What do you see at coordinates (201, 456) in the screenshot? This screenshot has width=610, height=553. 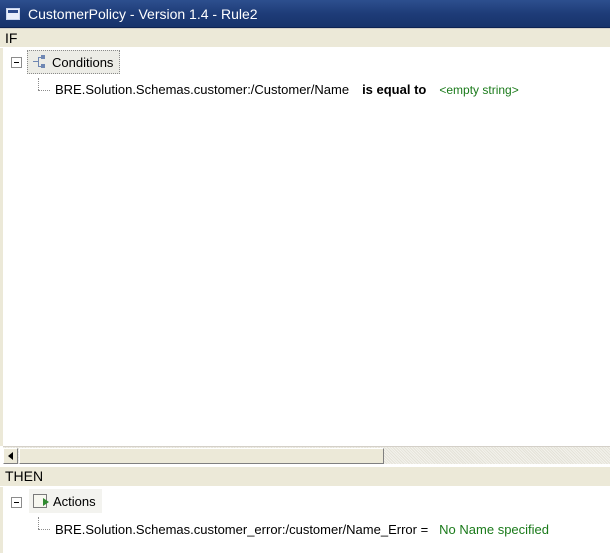 I see `scrollbar-thumb` at bounding box center [201, 456].